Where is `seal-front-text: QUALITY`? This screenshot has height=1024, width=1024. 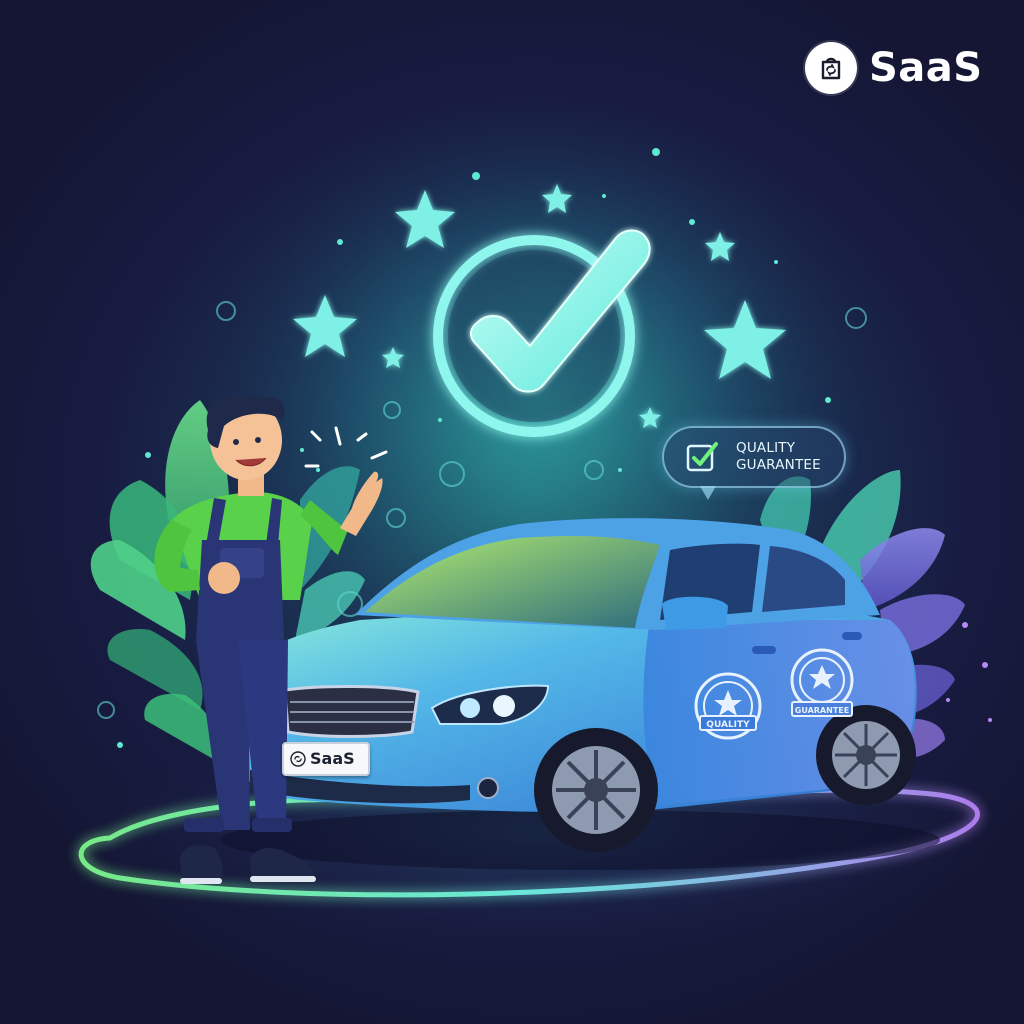 seal-front-text: QUALITY is located at coordinates (728, 725).